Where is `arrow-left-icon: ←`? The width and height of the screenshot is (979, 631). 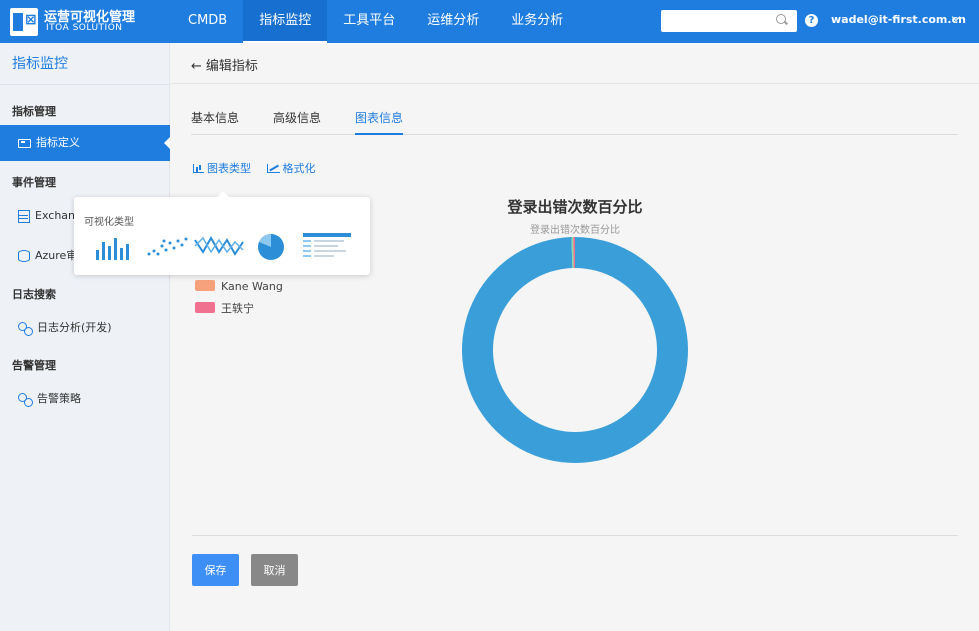
arrow-left-icon: ← is located at coordinates (196, 66).